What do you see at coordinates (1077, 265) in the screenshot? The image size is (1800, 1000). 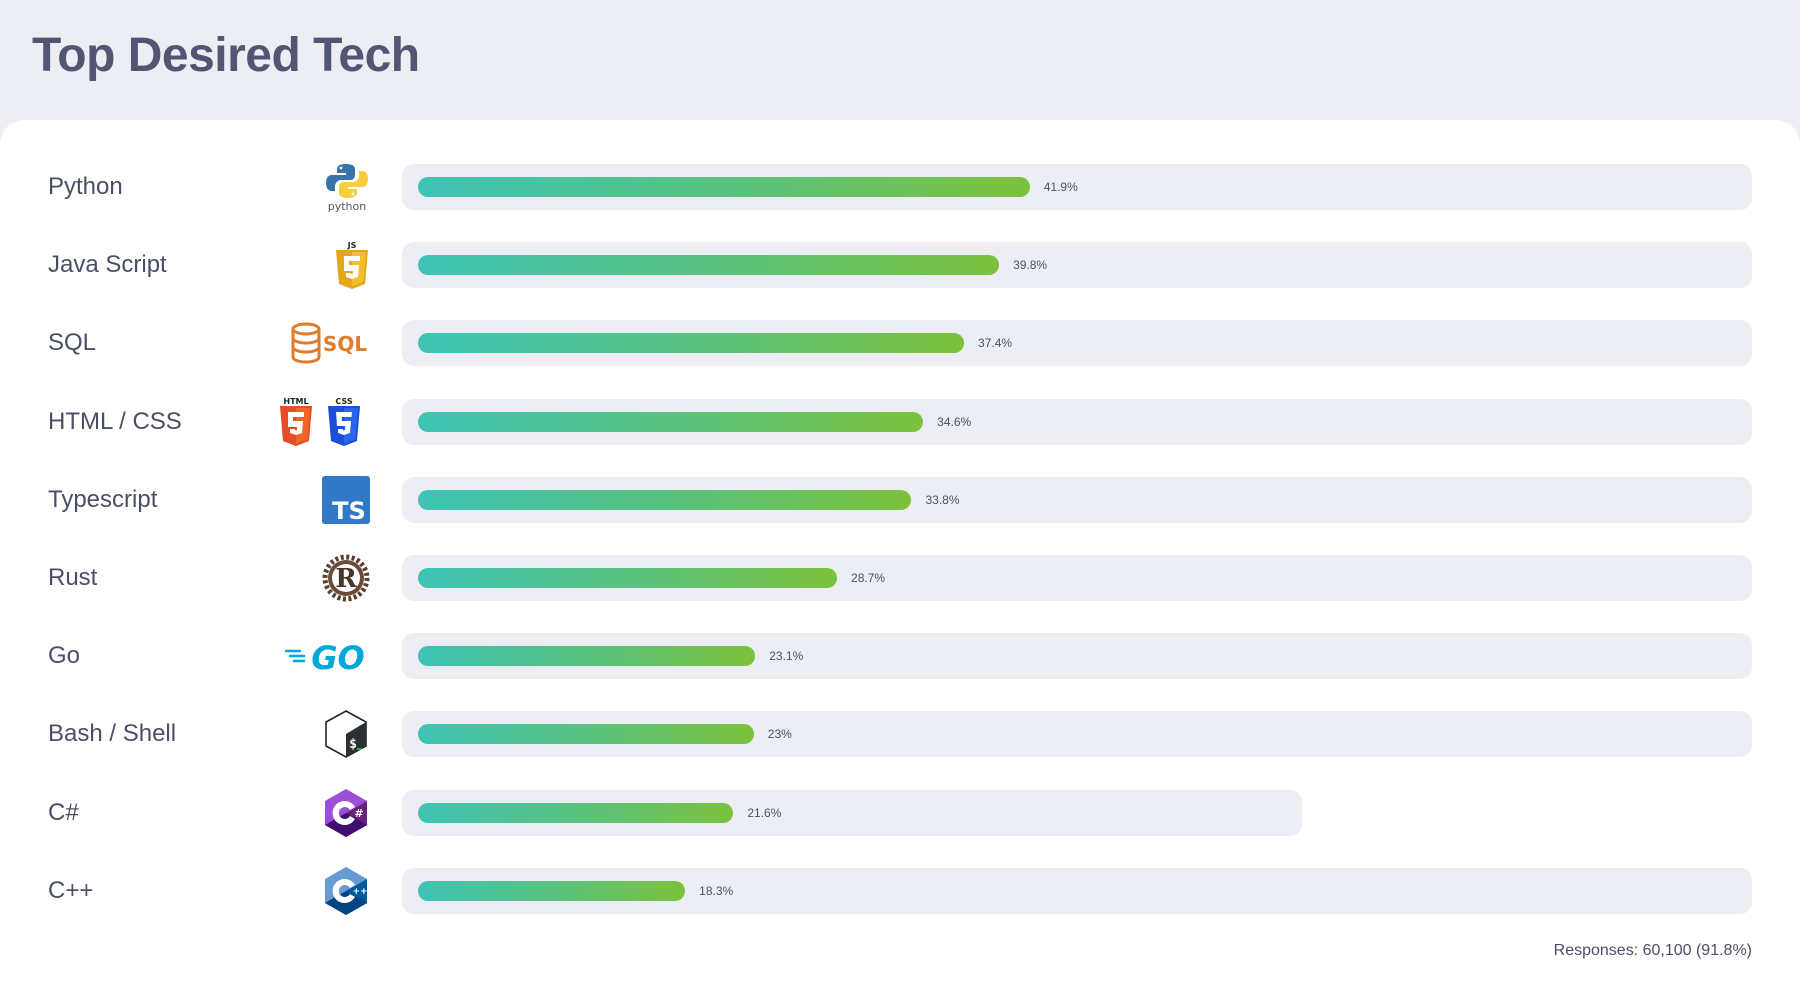 I see `bar-track: 39.8%` at bounding box center [1077, 265].